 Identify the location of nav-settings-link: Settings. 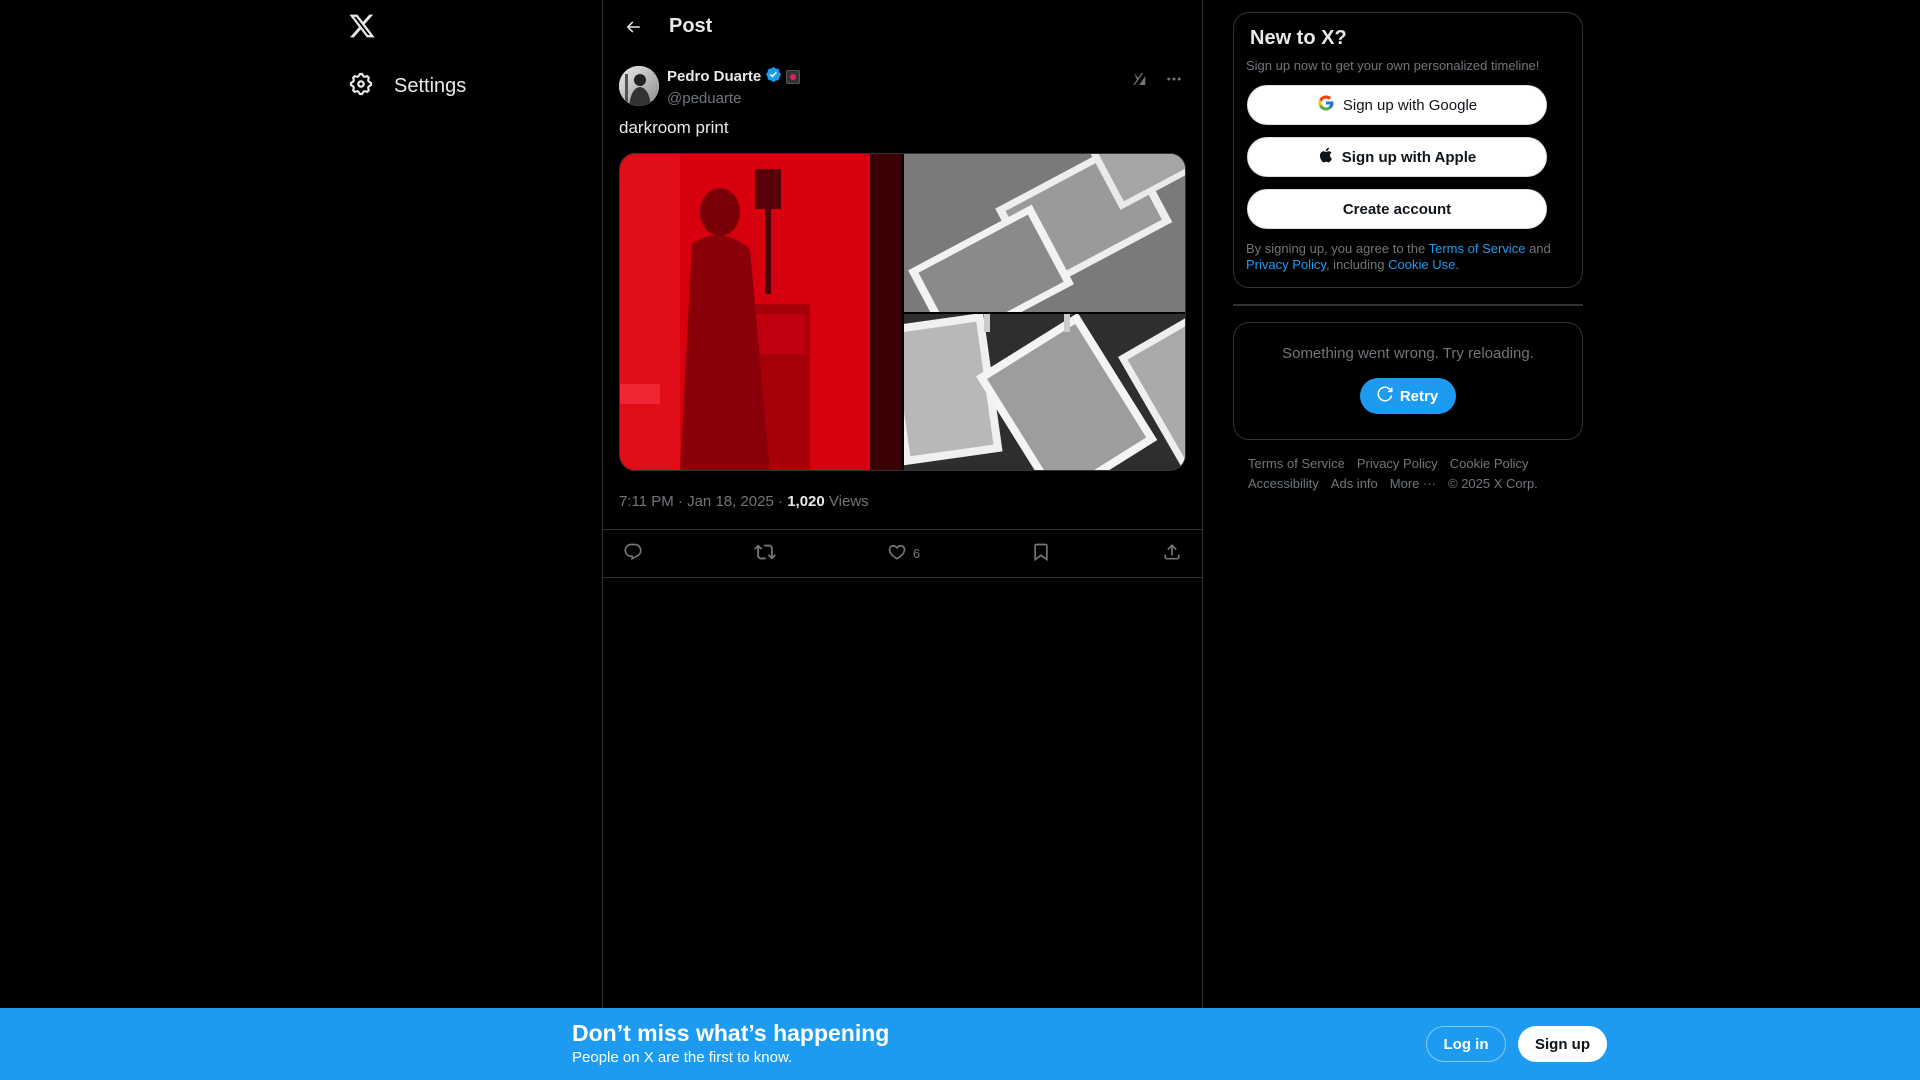
(413, 86).